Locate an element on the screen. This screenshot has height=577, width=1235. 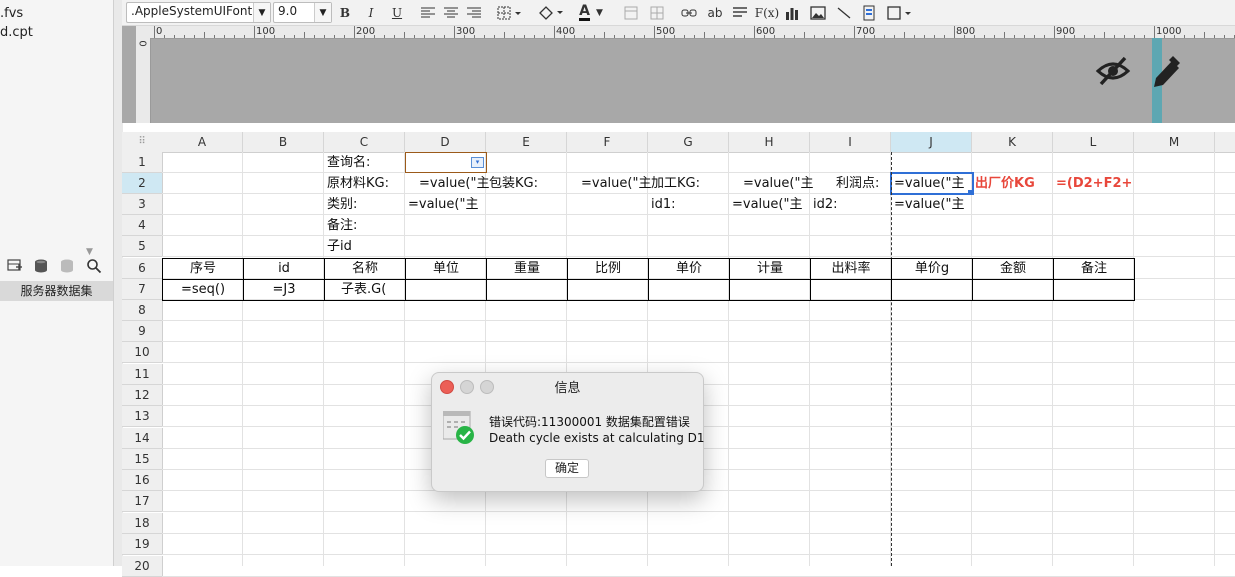
merge-cells-icon is located at coordinates (631, 12).